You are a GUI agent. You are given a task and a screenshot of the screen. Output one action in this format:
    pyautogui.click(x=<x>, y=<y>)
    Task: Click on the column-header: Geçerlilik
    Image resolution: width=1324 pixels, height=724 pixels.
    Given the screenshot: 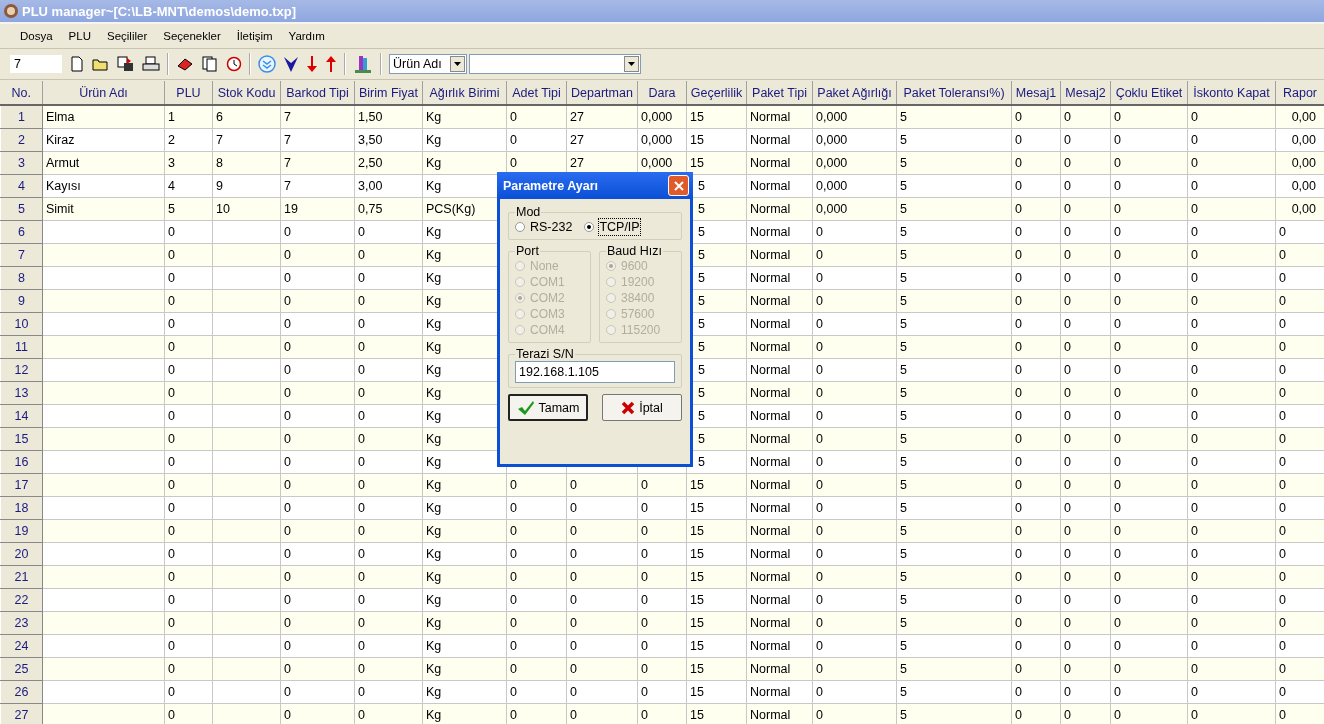 What is the action you would take?
    pyautogui.click(x=716, y=93)
    